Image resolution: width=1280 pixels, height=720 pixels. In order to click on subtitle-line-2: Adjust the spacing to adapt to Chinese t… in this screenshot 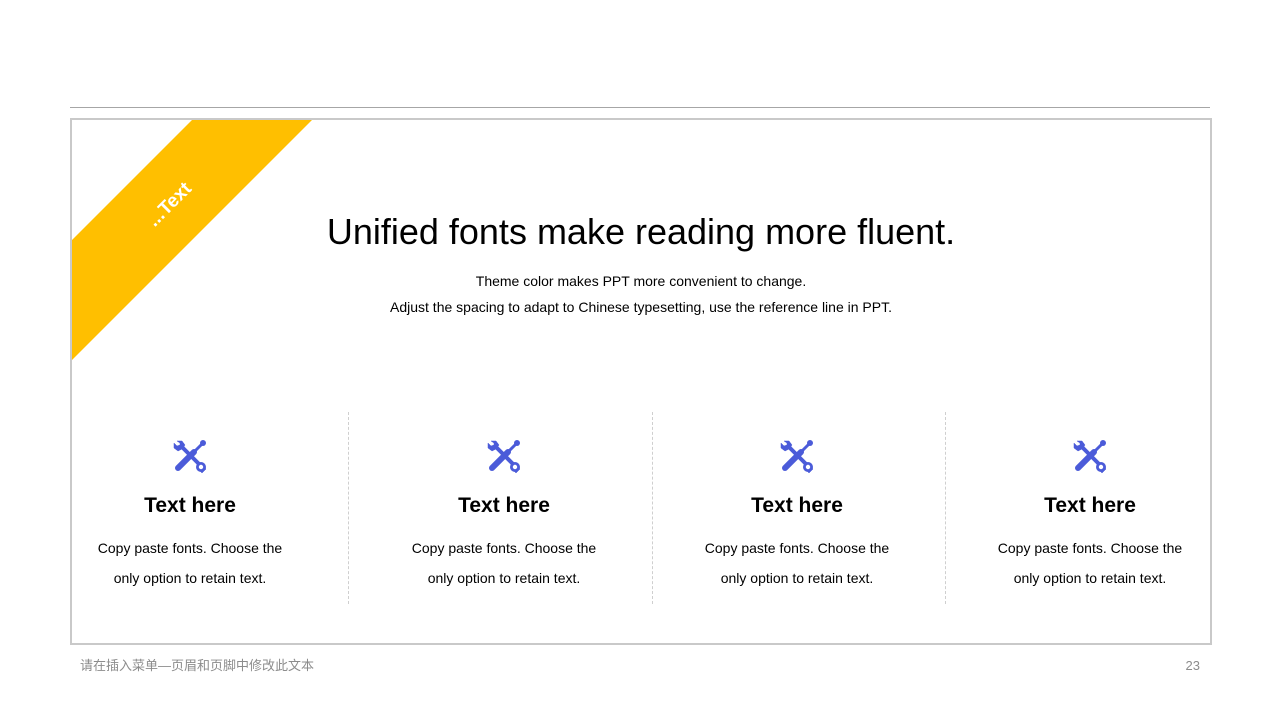, I will do `click(641, 307)`.